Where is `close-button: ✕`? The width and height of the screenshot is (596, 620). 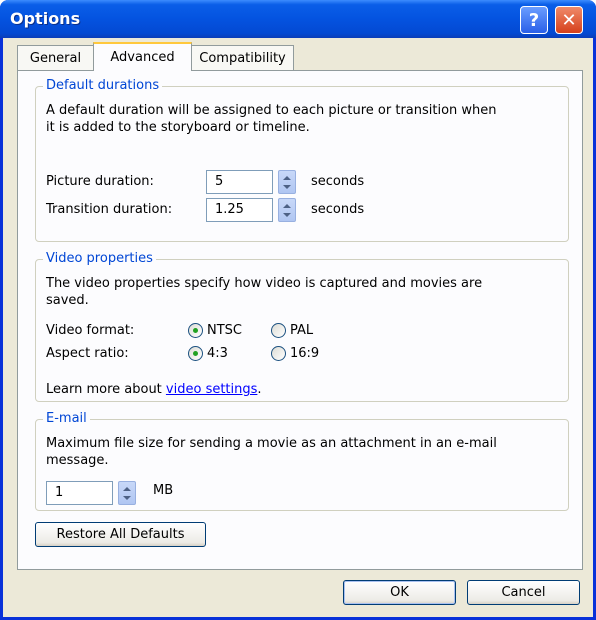 close-button: ✕ is located at coordinates (569, 20).